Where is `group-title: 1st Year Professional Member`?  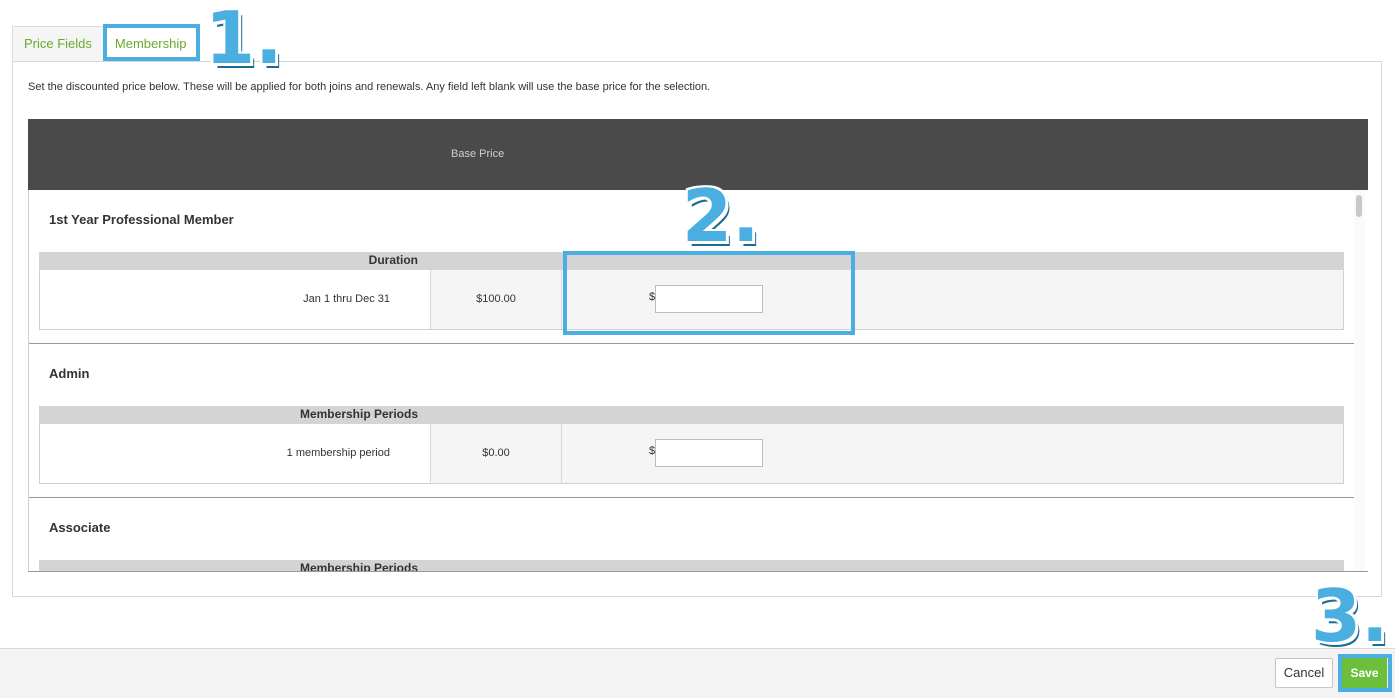
group-title: 1st Year Professional Member is located at coordinates (141, 219).